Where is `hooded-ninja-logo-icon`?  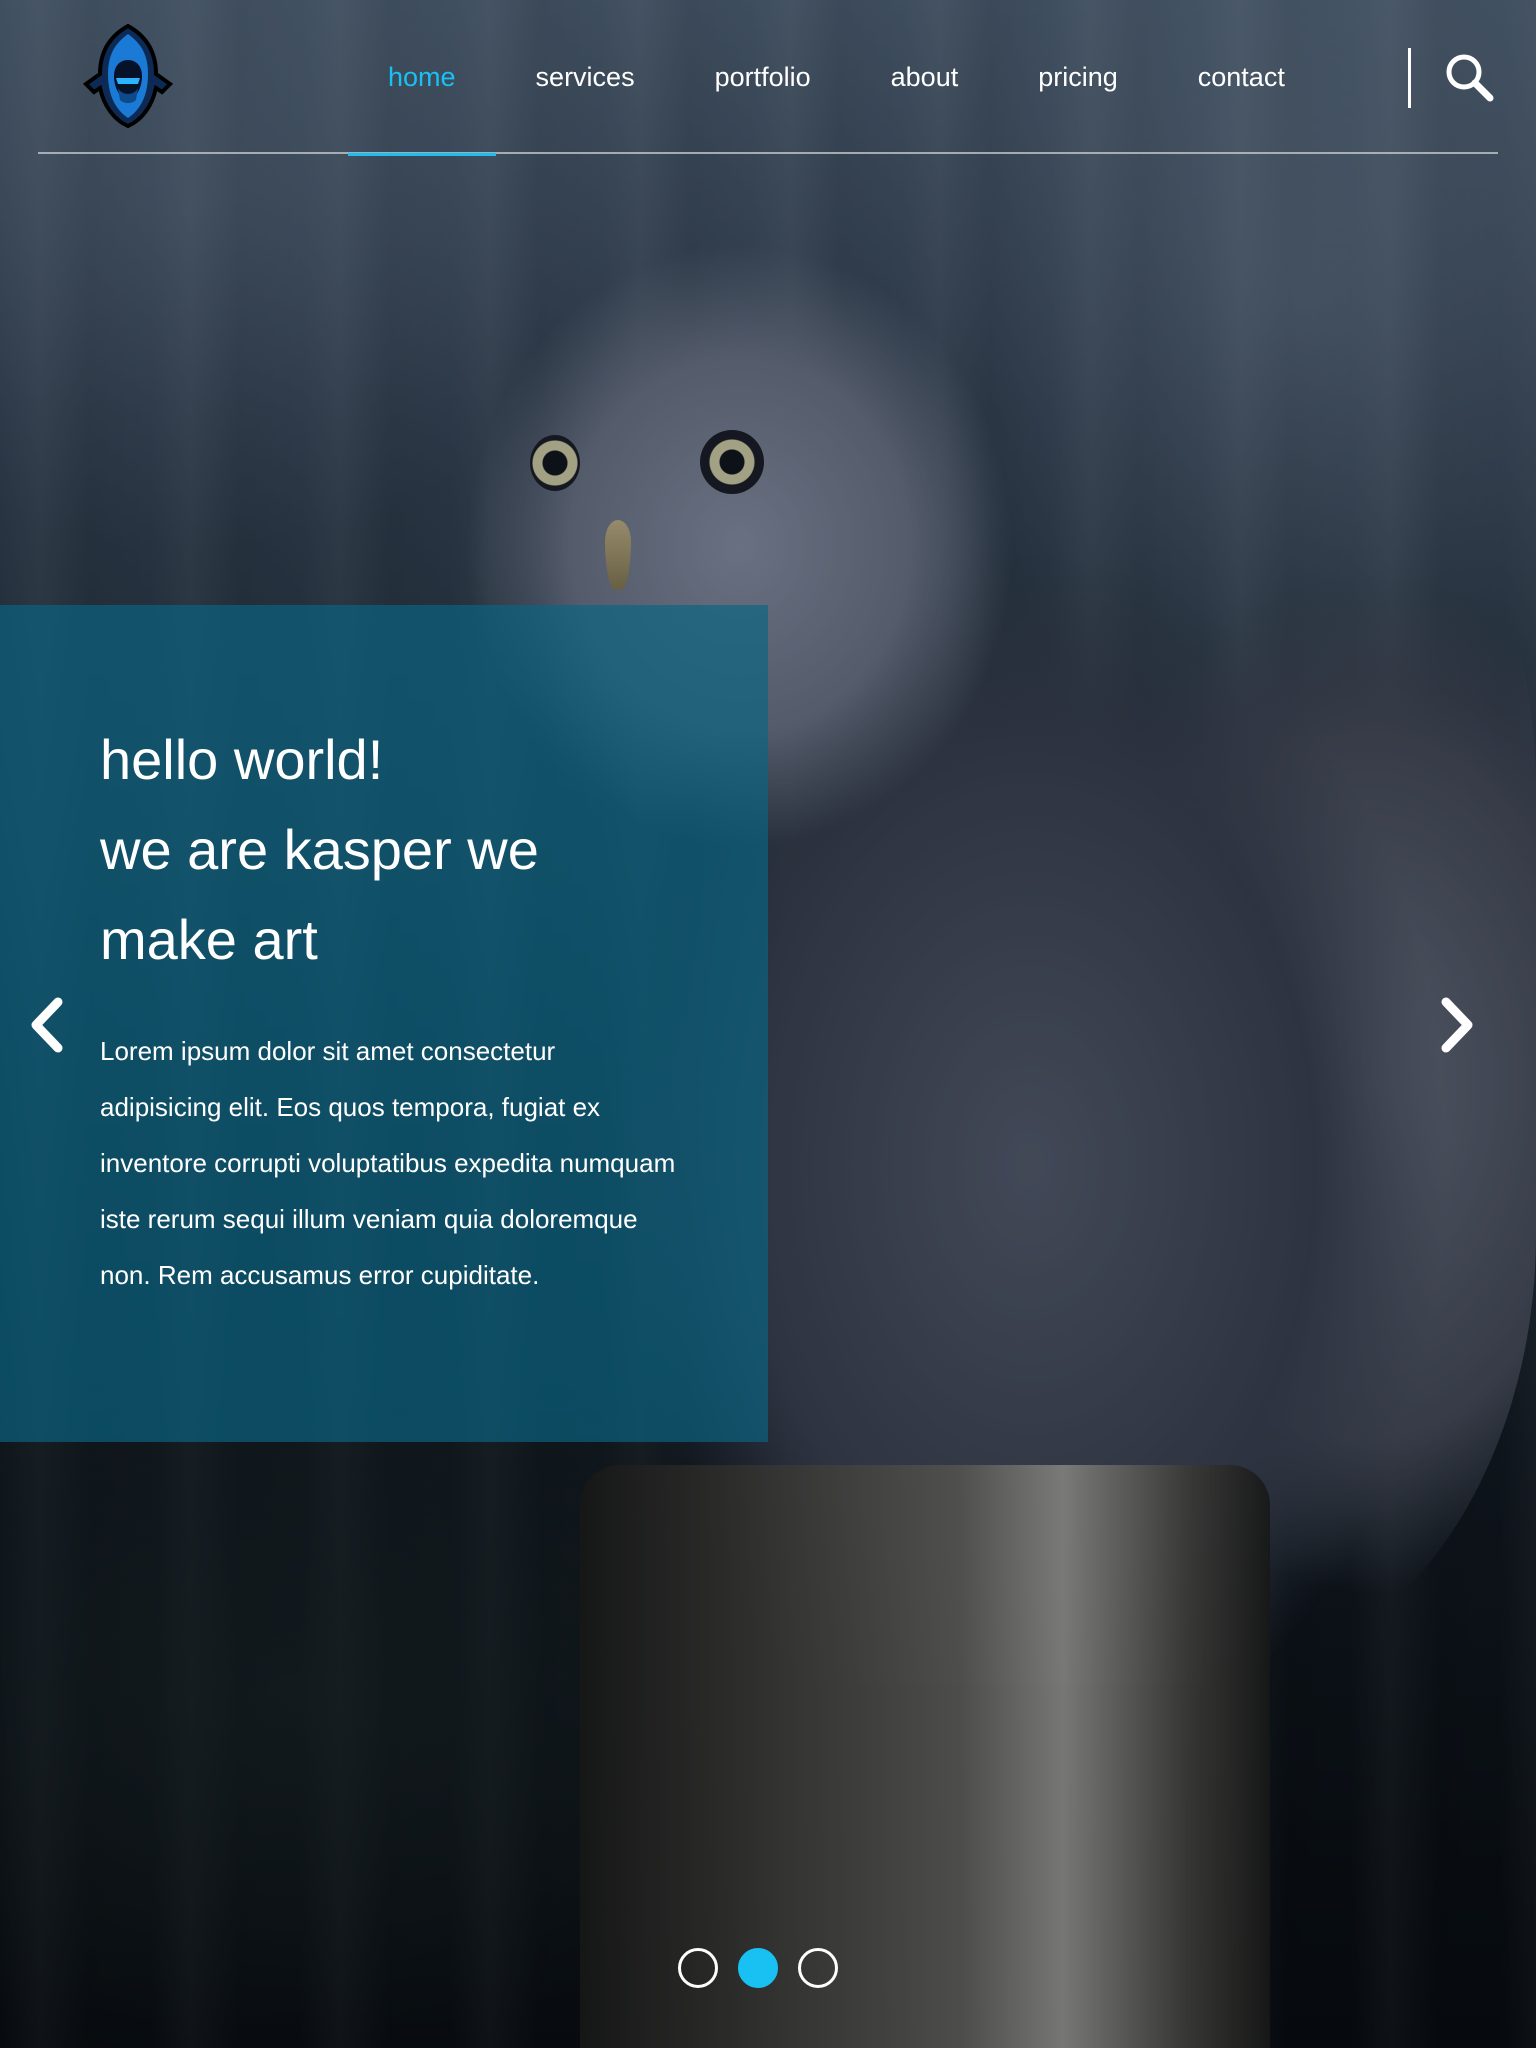 hooded-ninja-logo-icon is located at coordinates (128, 76).